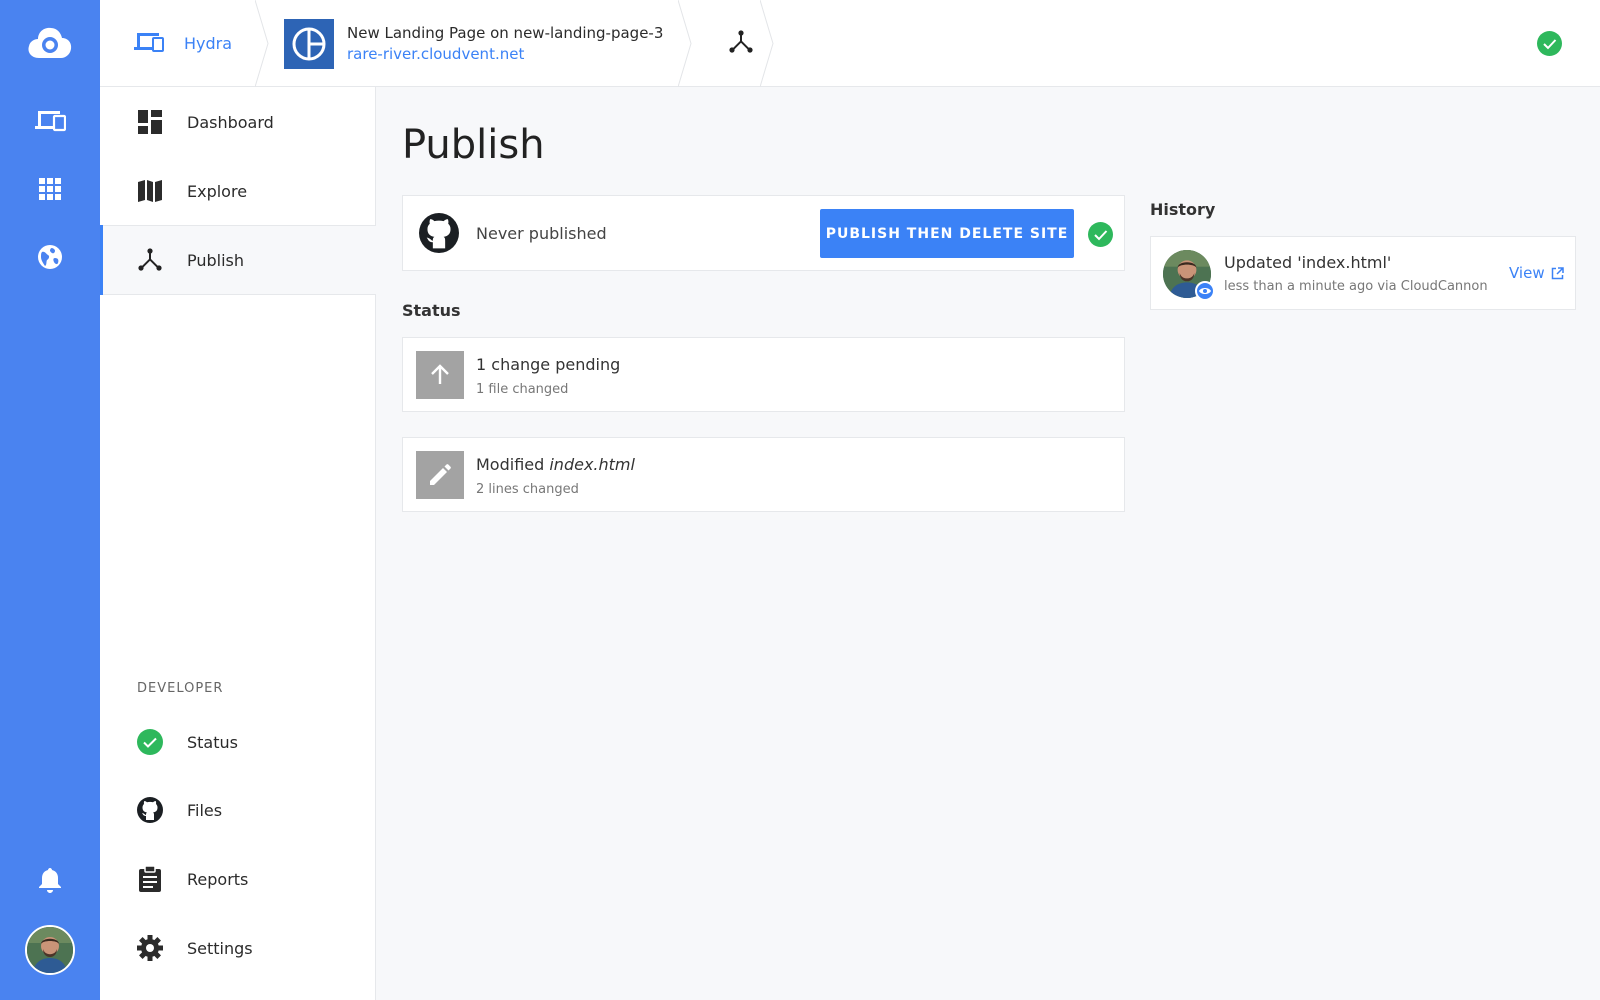 This screenshot has width=1600, height=1000. Describe the element at coordinates (431, 310) in the screenshot. I see `status-heading: Status` at that location.